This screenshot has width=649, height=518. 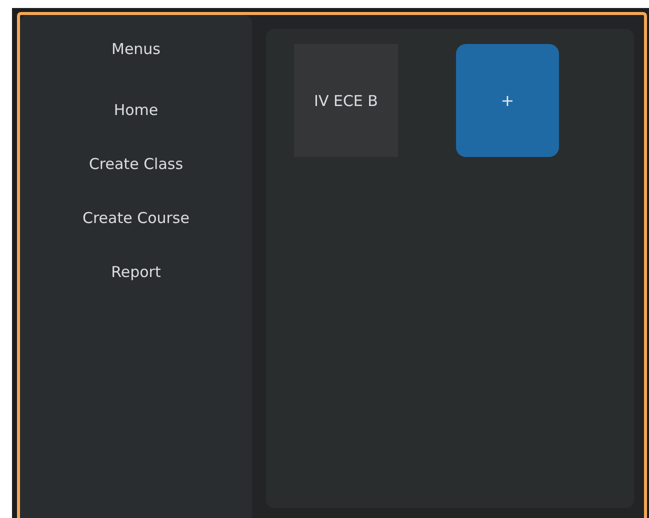 I want to click on add-class-button: +, so click(x=507, y=100).